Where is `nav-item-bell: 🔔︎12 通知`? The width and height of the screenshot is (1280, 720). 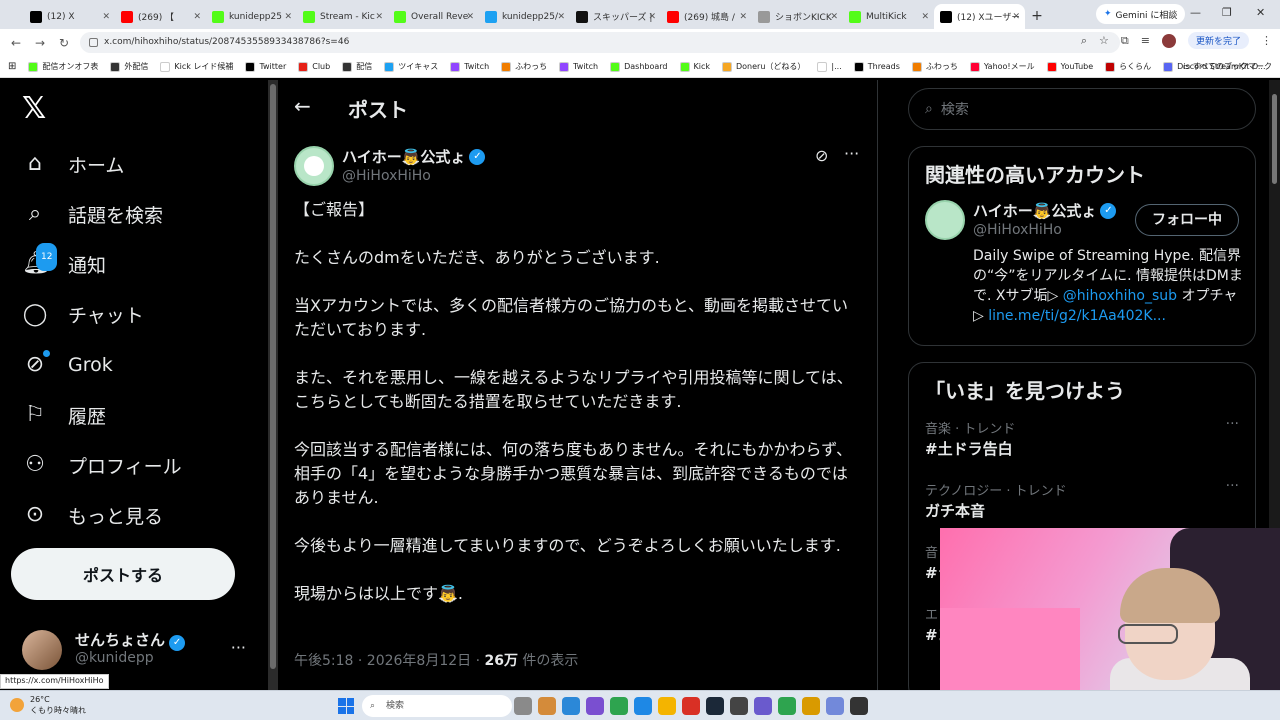 nav-item-bell: 🔔︎12 通知 is located at coordinates (64, 263).